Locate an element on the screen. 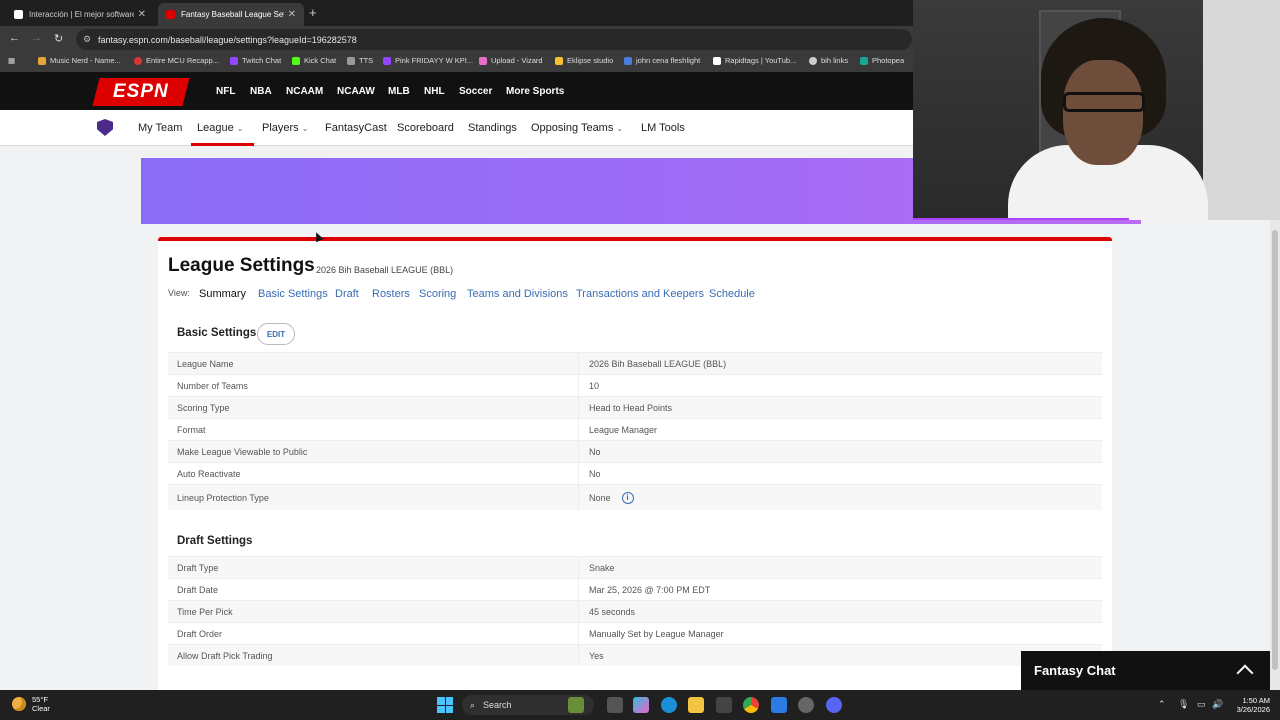  subnav-lm-tools: LM Tools is located at coordinates (663, 128).